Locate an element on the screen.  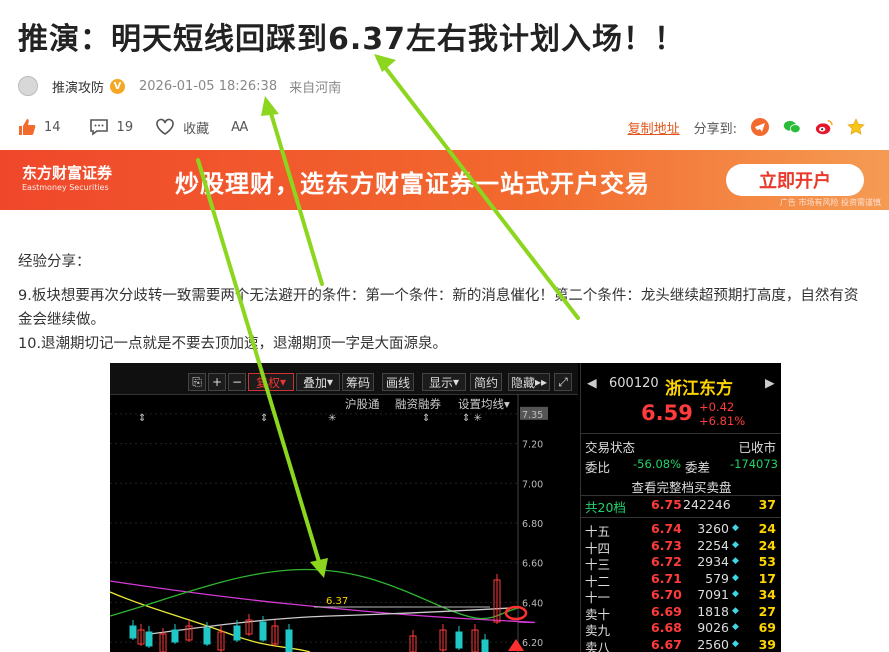
price-axis-label: 6.80 is located at coordinates (532, 524).